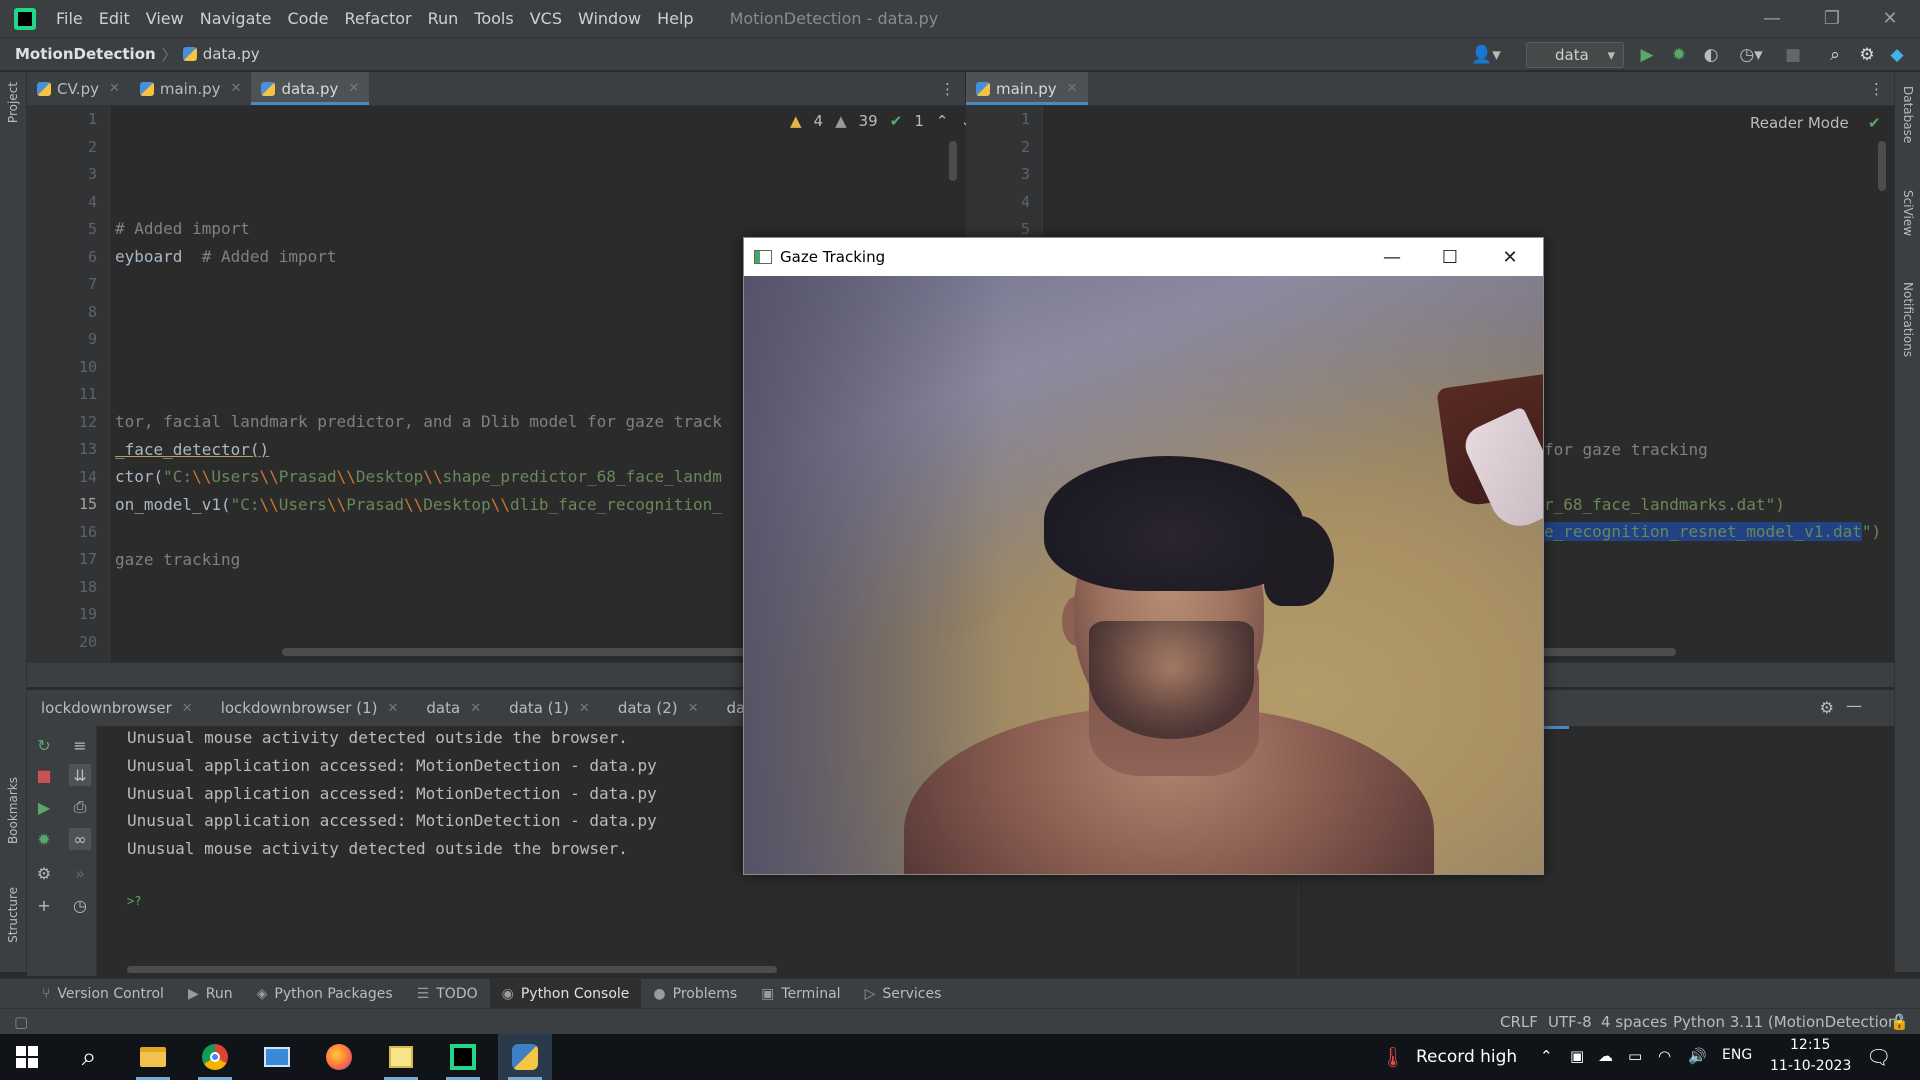 The image size is (1920, 1080). What do you see at coordinates (80, 775) in the screenshot?
I see `scroll-to-end-icon: ⇊` at bounding box center [80, 775].